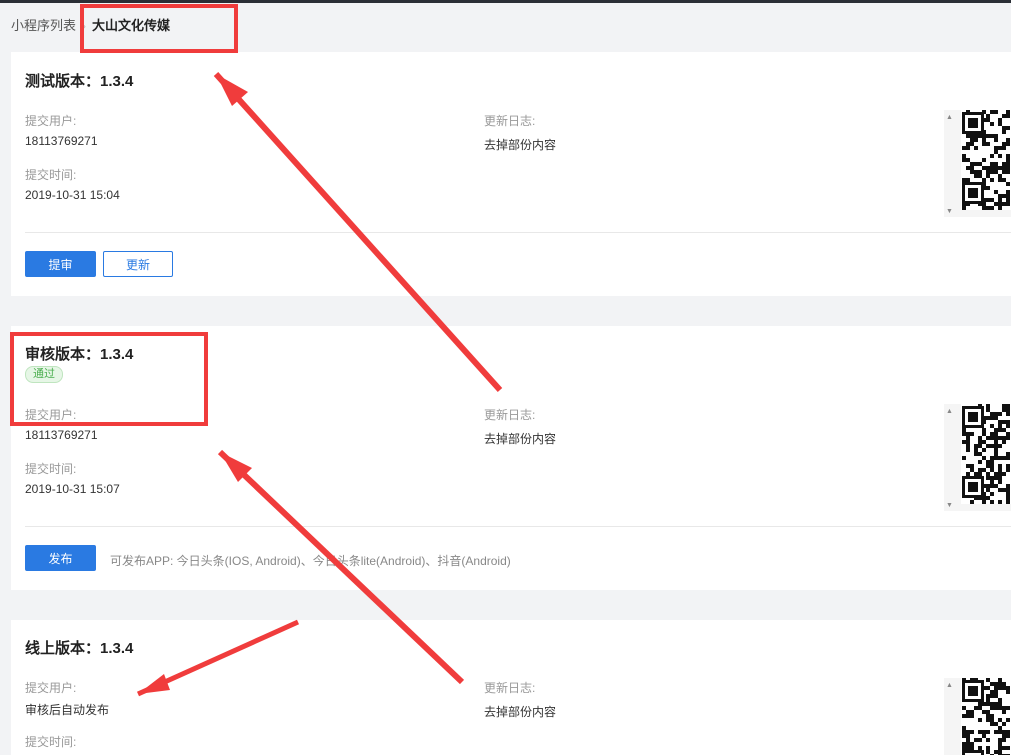 The width and height of the screenshot is (1011, 755). What do you see at coordinates (51, 415) in the screenshot?
I see `audit-submitter-label: 提交用户:` at bounding box center [51, 415].